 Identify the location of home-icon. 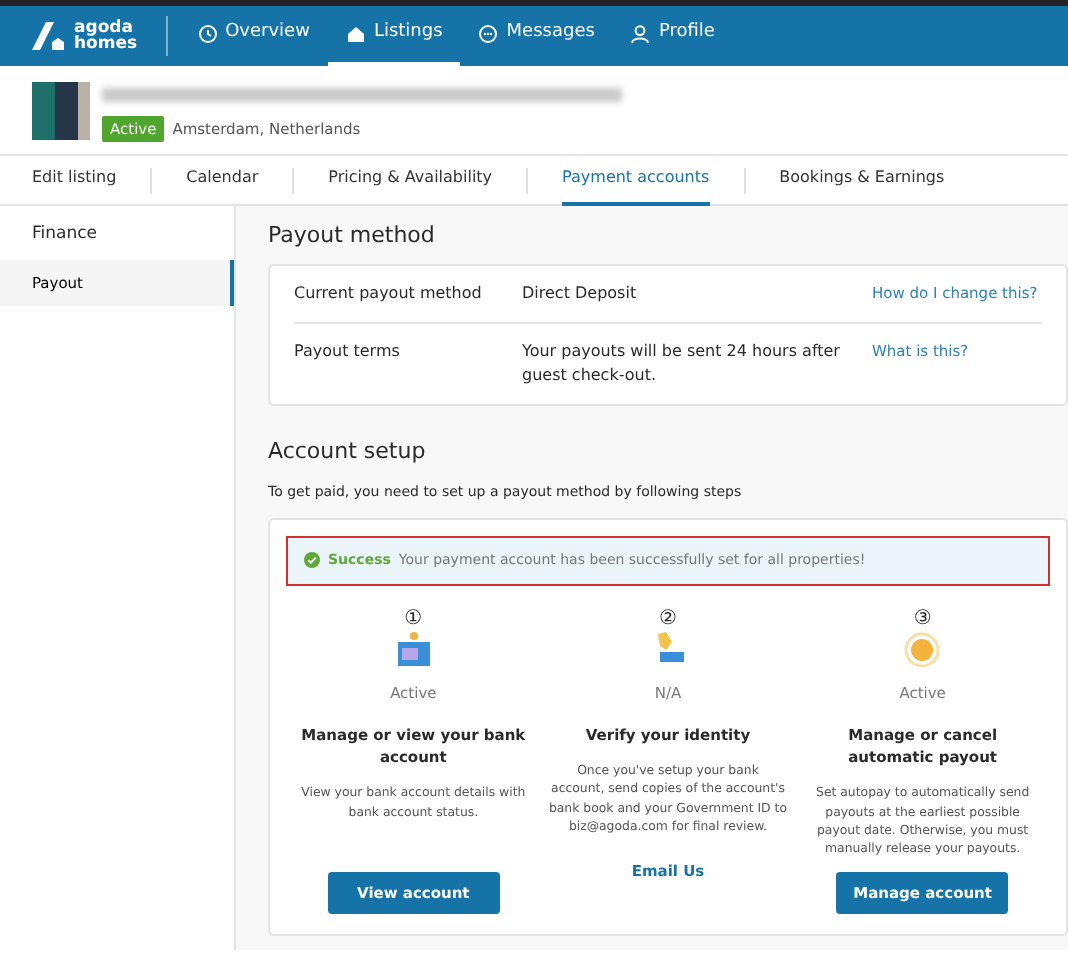
(355, 34).